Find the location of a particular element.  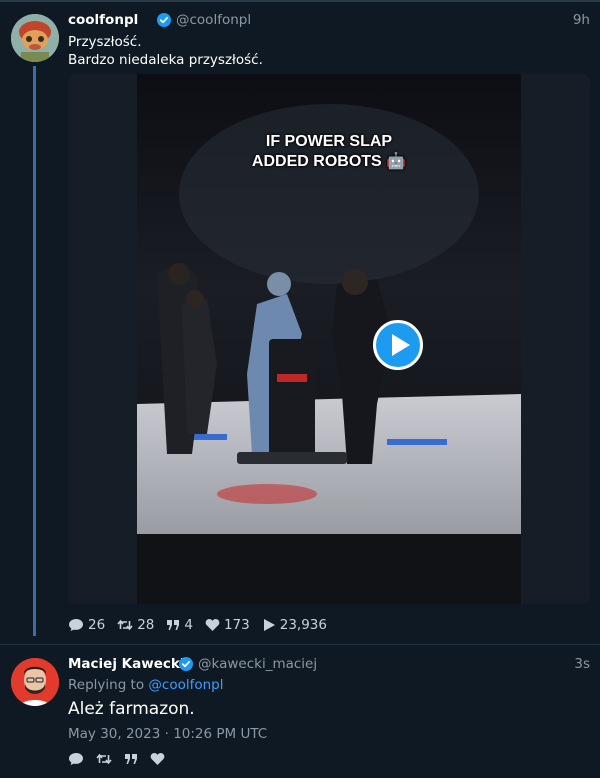

reply-time: 3s is located at coordinates (582, 664).